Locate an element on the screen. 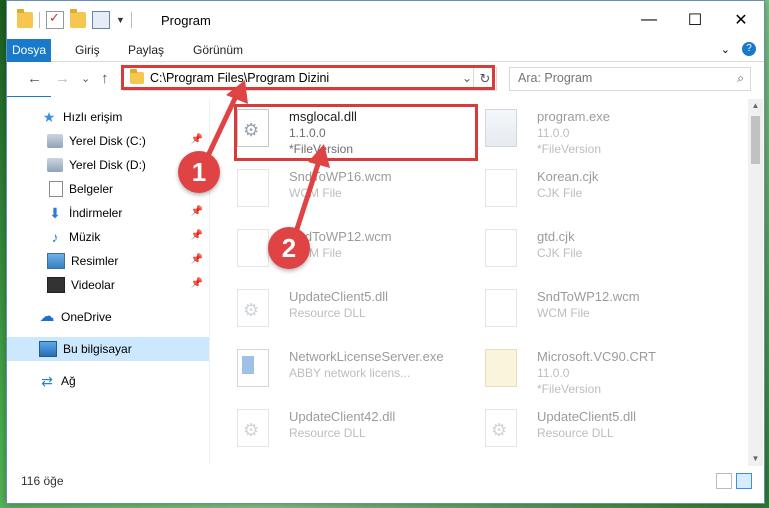  tiles-view-button is located at coordinates (744, 481).